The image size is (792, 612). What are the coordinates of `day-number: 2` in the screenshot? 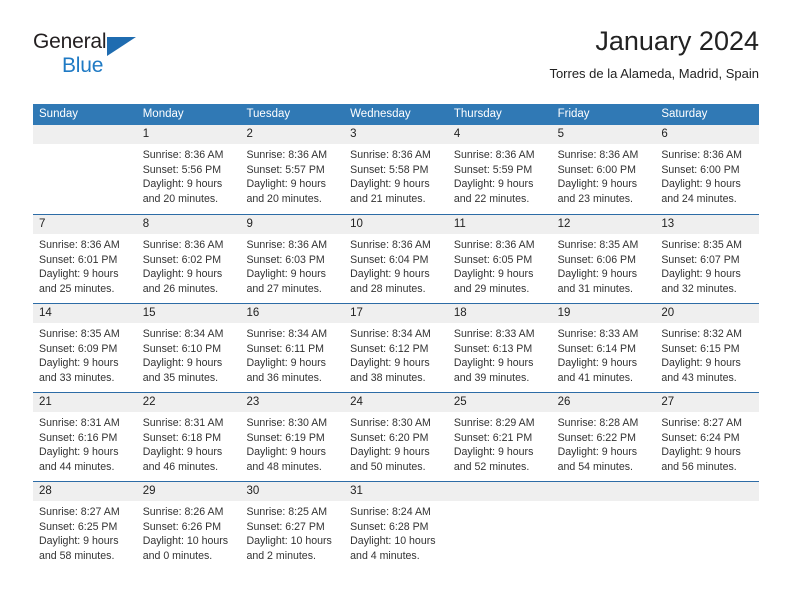 It's located at (292, 134).